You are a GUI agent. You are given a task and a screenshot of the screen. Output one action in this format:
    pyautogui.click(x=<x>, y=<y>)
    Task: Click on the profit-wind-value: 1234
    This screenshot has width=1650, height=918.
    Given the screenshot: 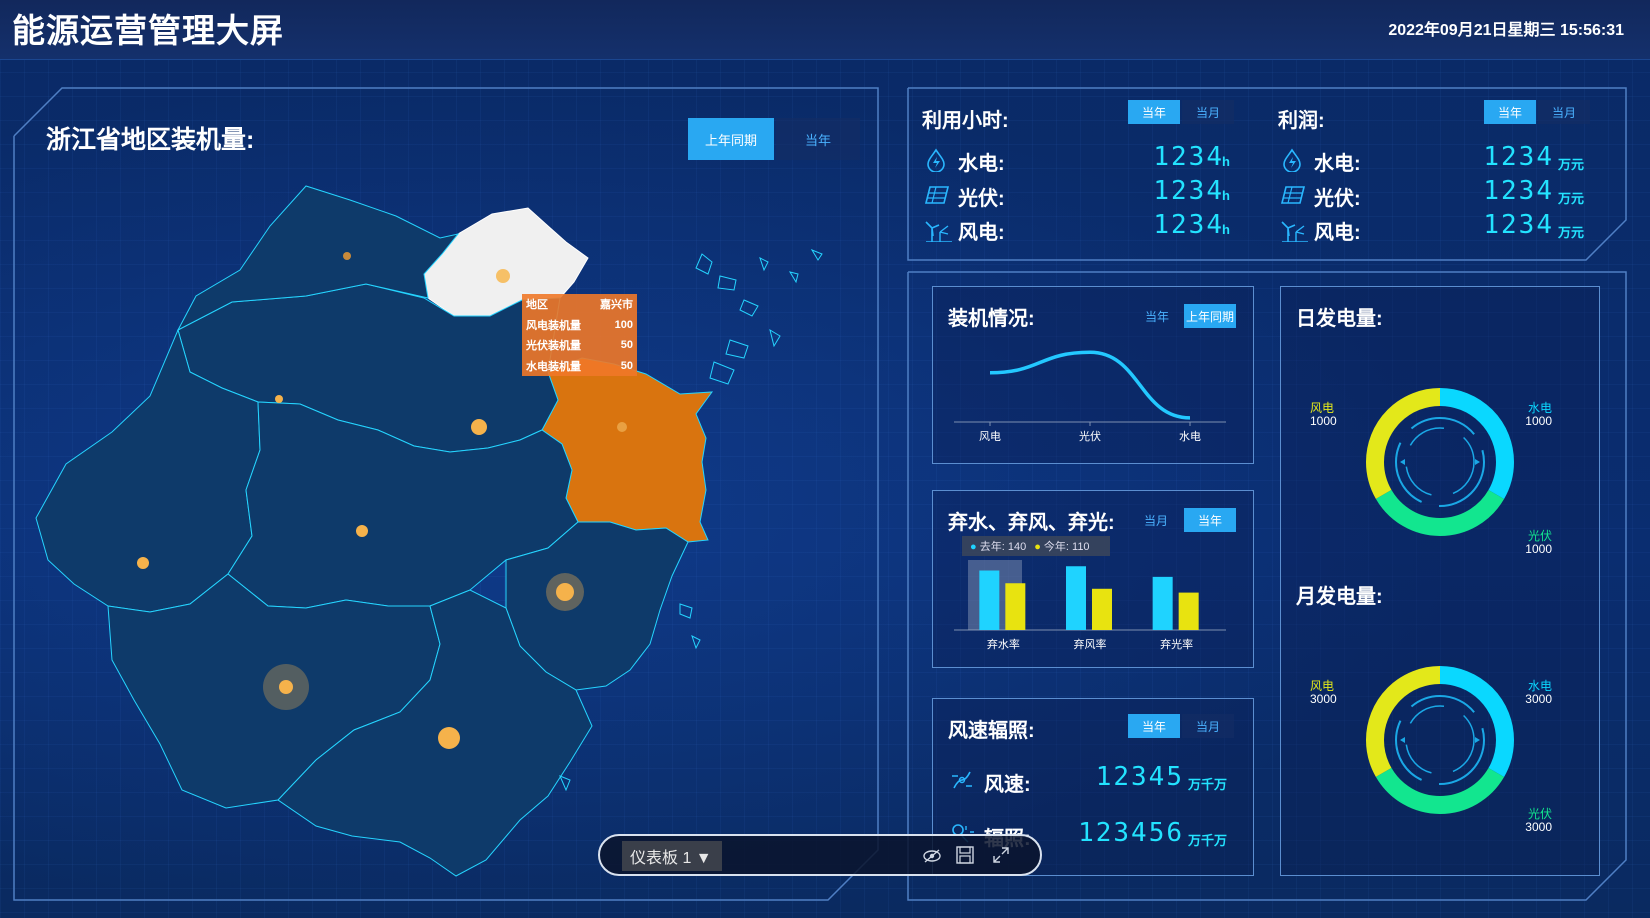 What is the action you would take?
    pyautogui.click(x=1518, y=225)
    